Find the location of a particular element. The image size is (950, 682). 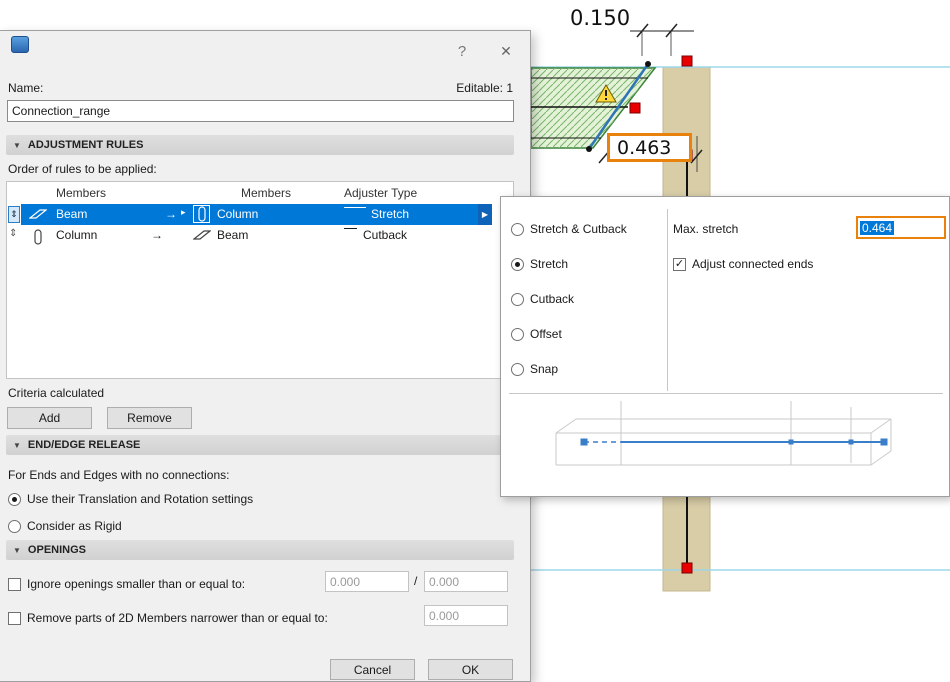

radio-label: Stretch is located at coordinates (549, 264).